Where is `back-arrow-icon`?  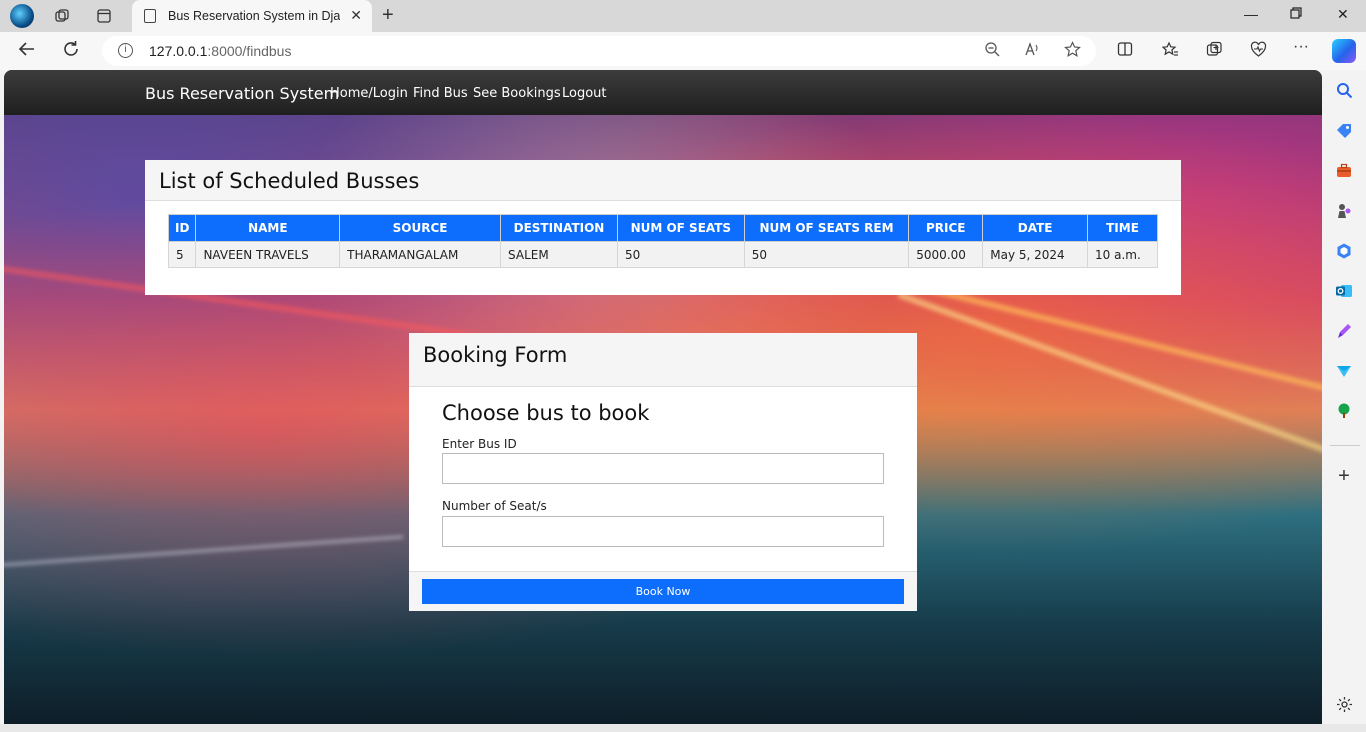 back-arrow-icon is located at coordinates (27, 51).